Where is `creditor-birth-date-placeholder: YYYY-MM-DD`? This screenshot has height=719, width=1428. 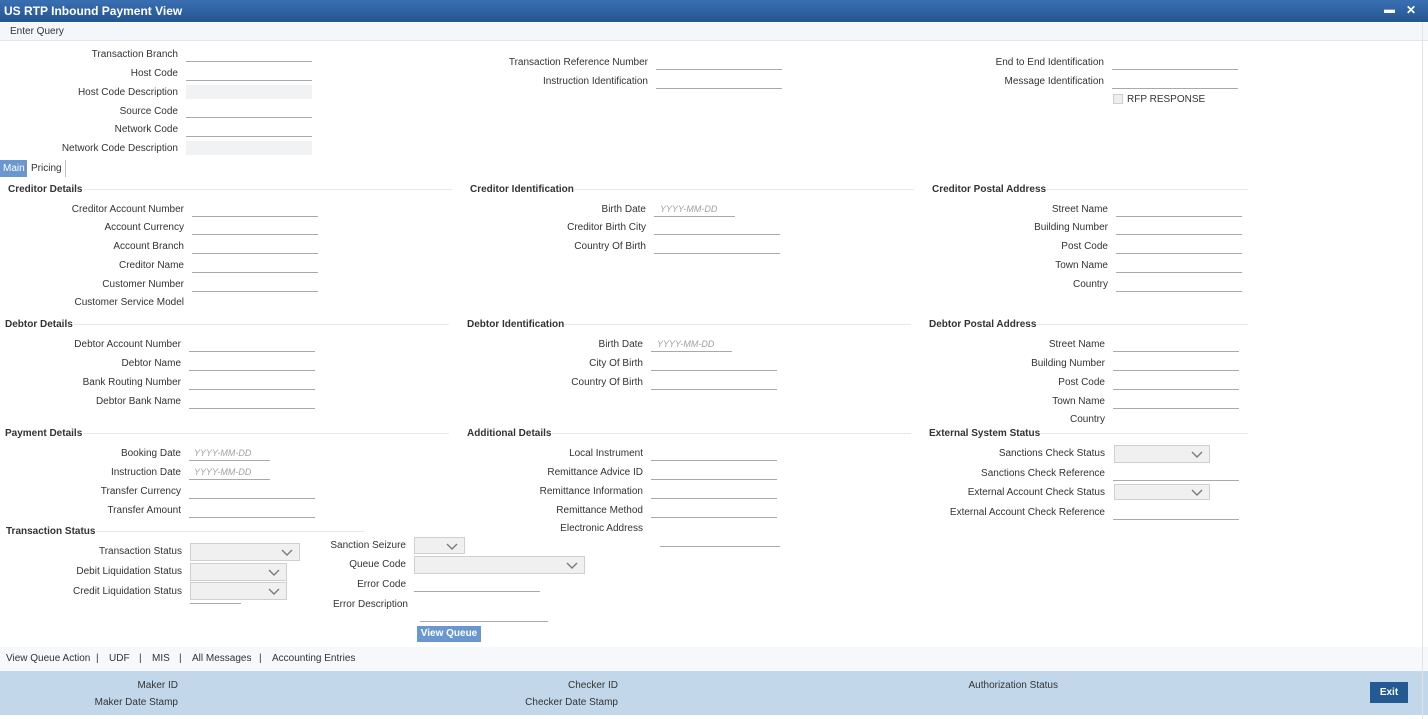 creditor-birth-date-placeholder: YYYY-MM-DD is located at coordinates (689, 209).